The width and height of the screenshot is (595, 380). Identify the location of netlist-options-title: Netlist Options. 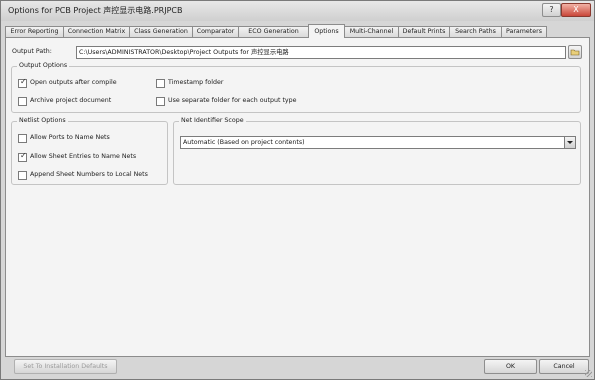
(42, 120).